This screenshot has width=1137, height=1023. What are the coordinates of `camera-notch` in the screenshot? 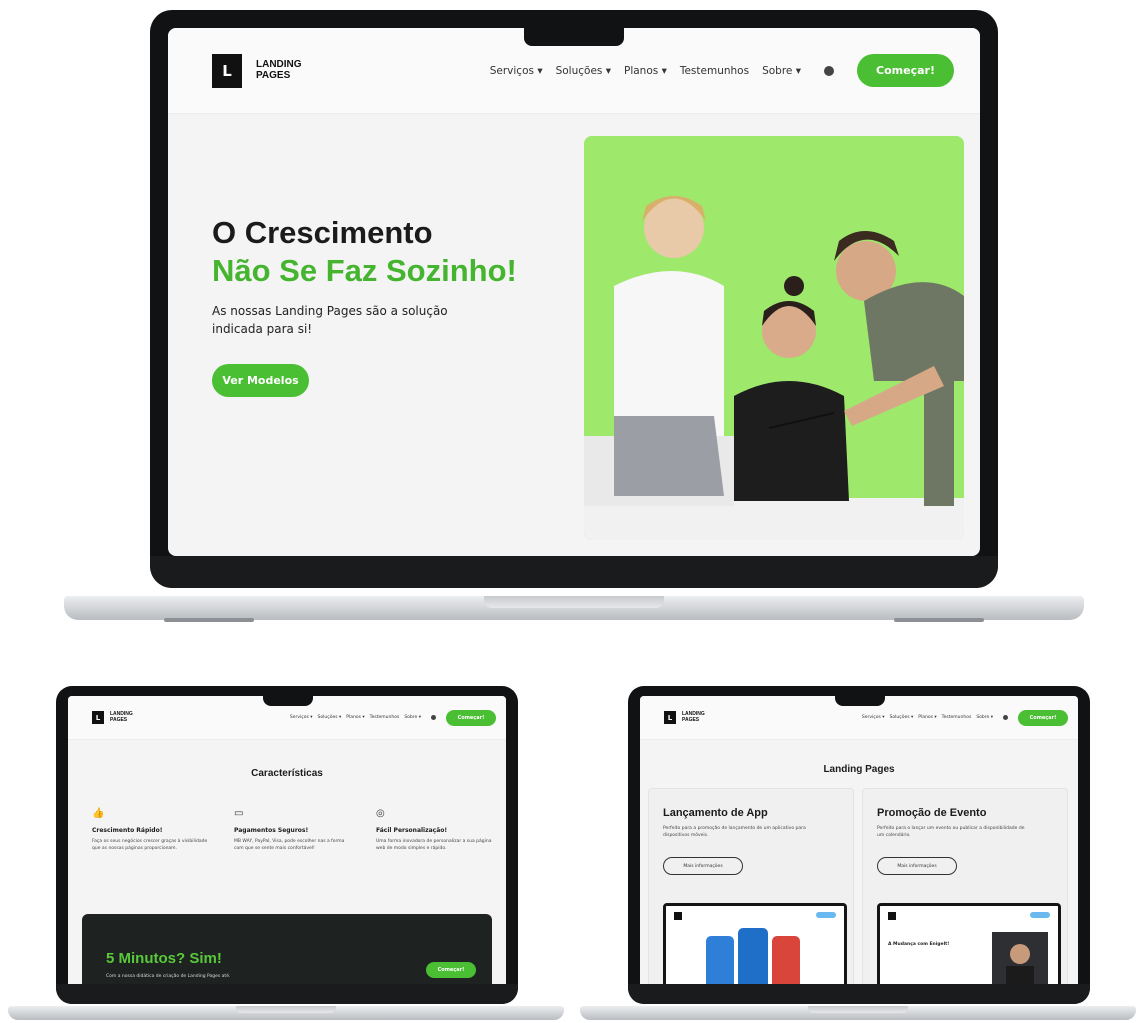 It's located at (574, 37).